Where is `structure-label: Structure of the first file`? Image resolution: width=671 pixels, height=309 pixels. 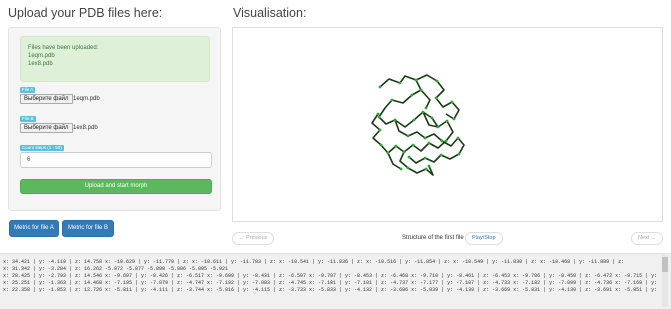 structure-label: Structure of the first file is located at coordinates (433, 238).